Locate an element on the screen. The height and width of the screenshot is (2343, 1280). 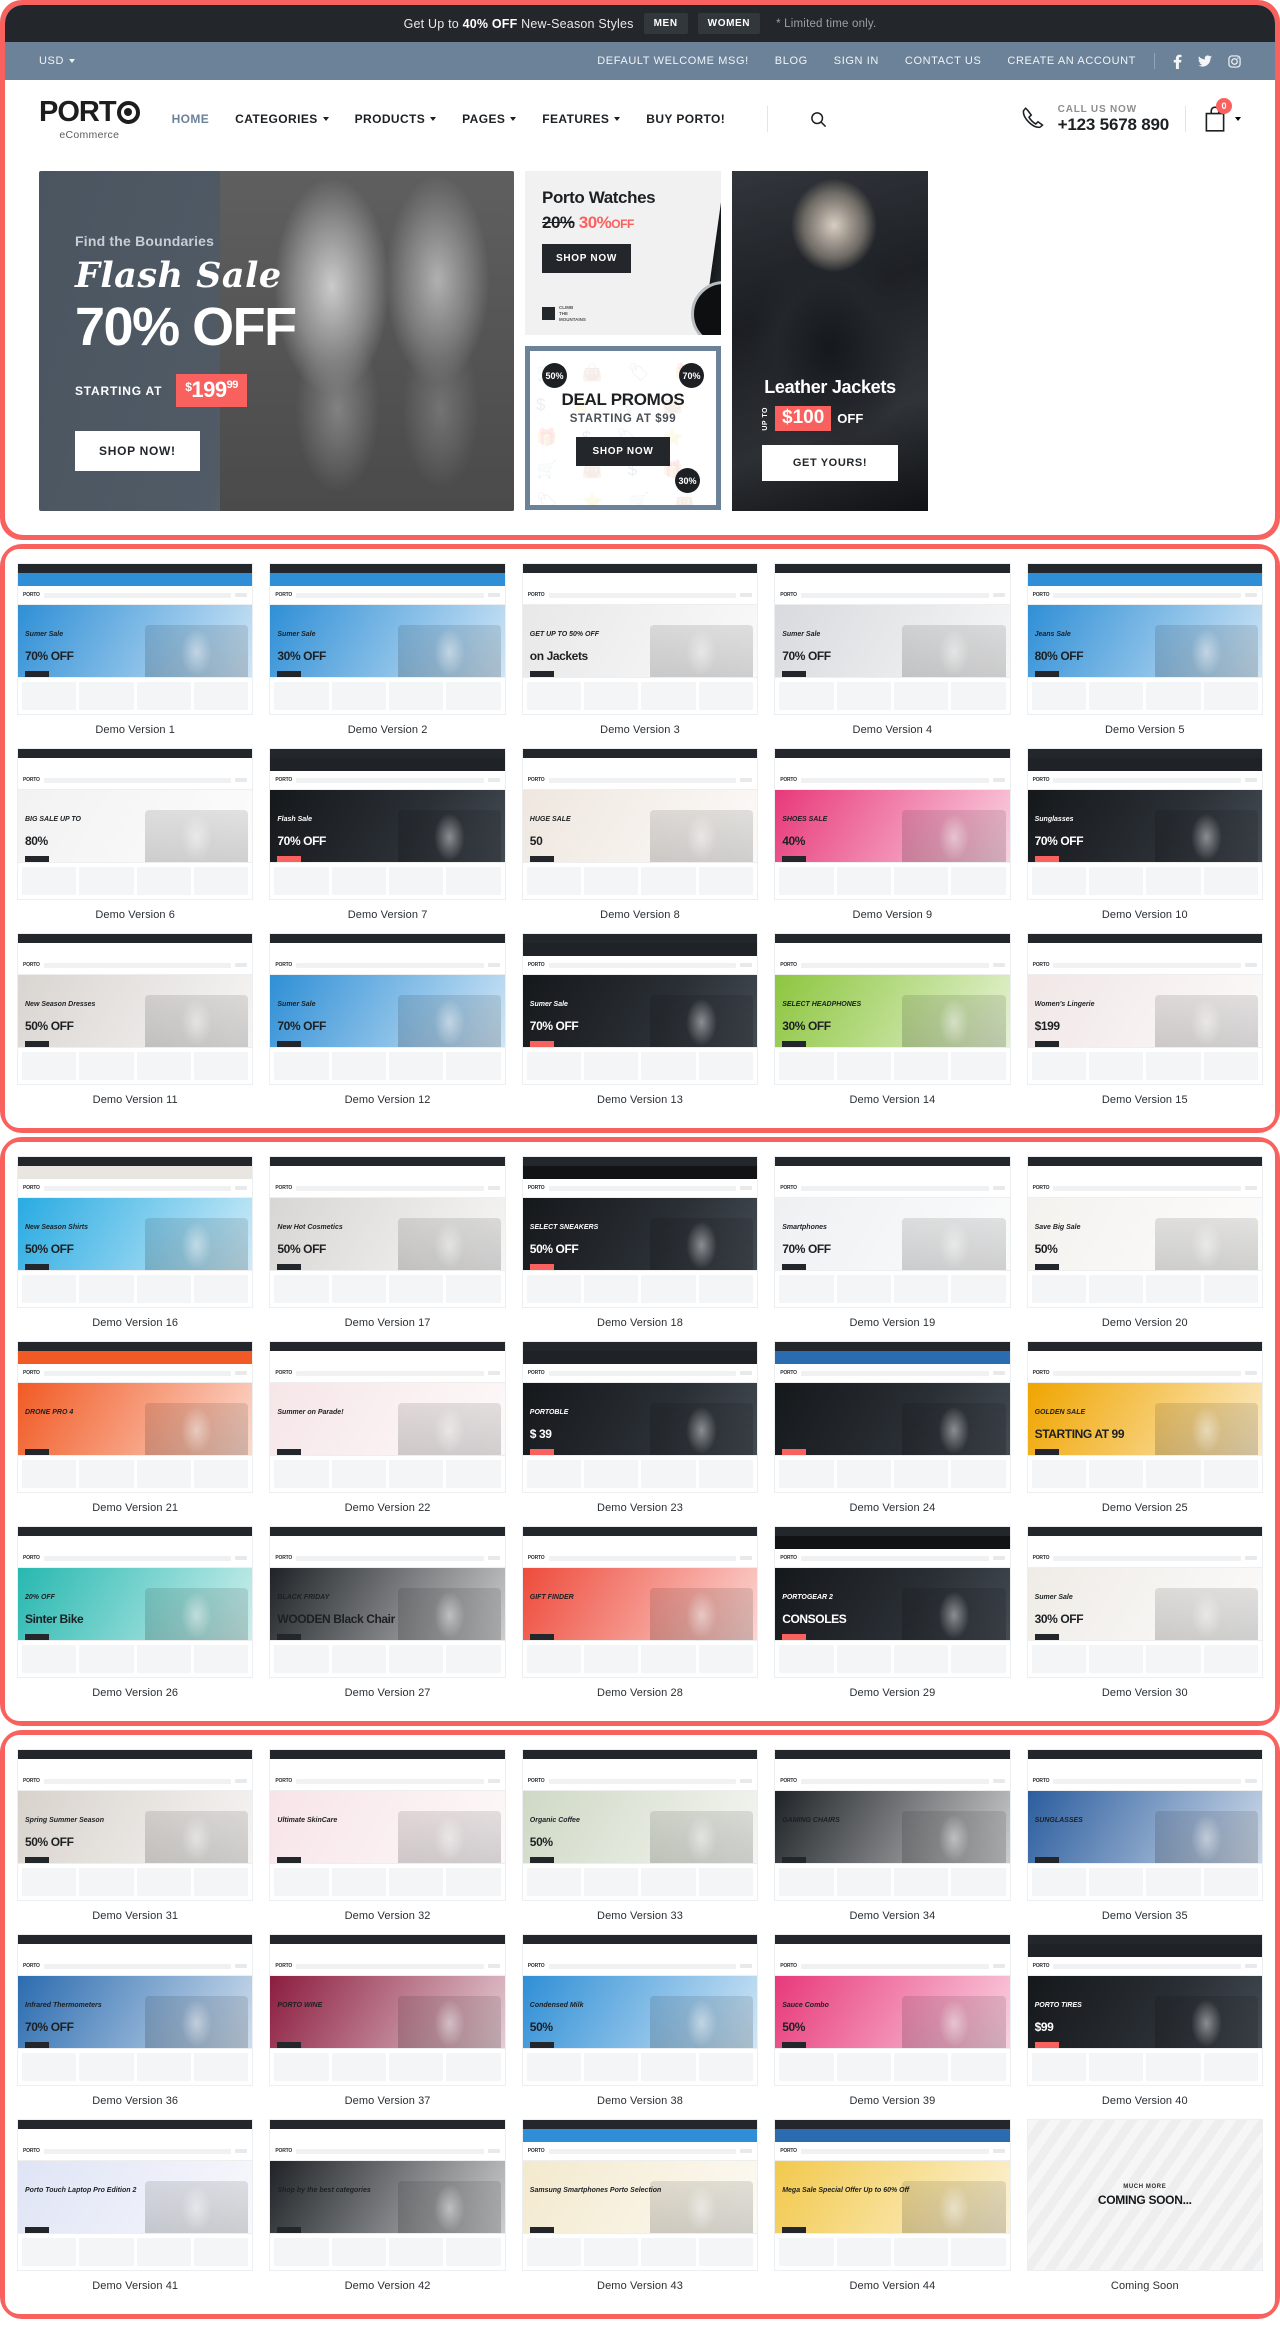
demo-card: PORTO Sauce Combo 50% Demo Version 39 is located at coordinates (892, 2022).